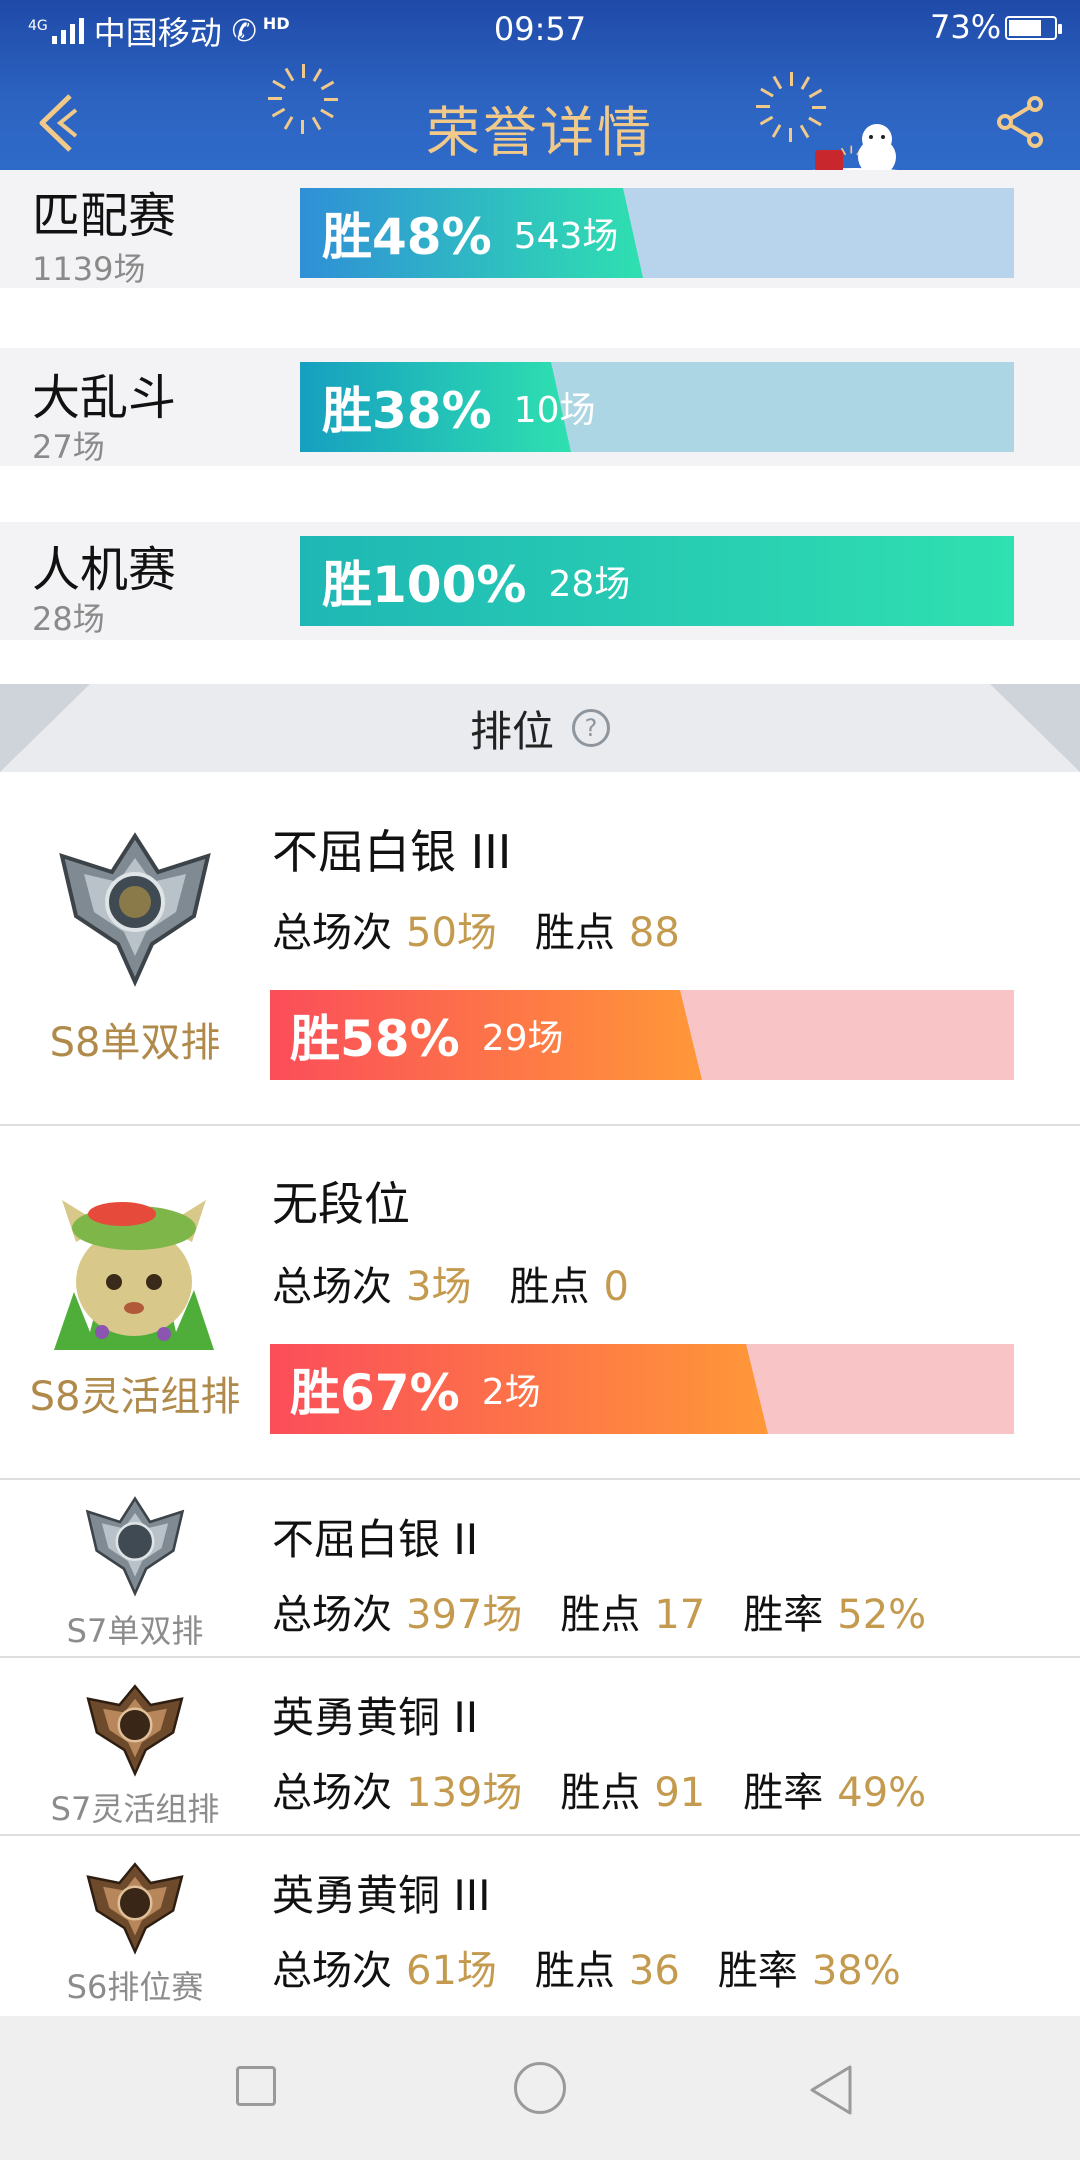 The height and width of the screenshot is (2160, 1080). Describe the element at coordinates (856, 1971) in the screenshot. I see `rate-value: 38%` at that location.